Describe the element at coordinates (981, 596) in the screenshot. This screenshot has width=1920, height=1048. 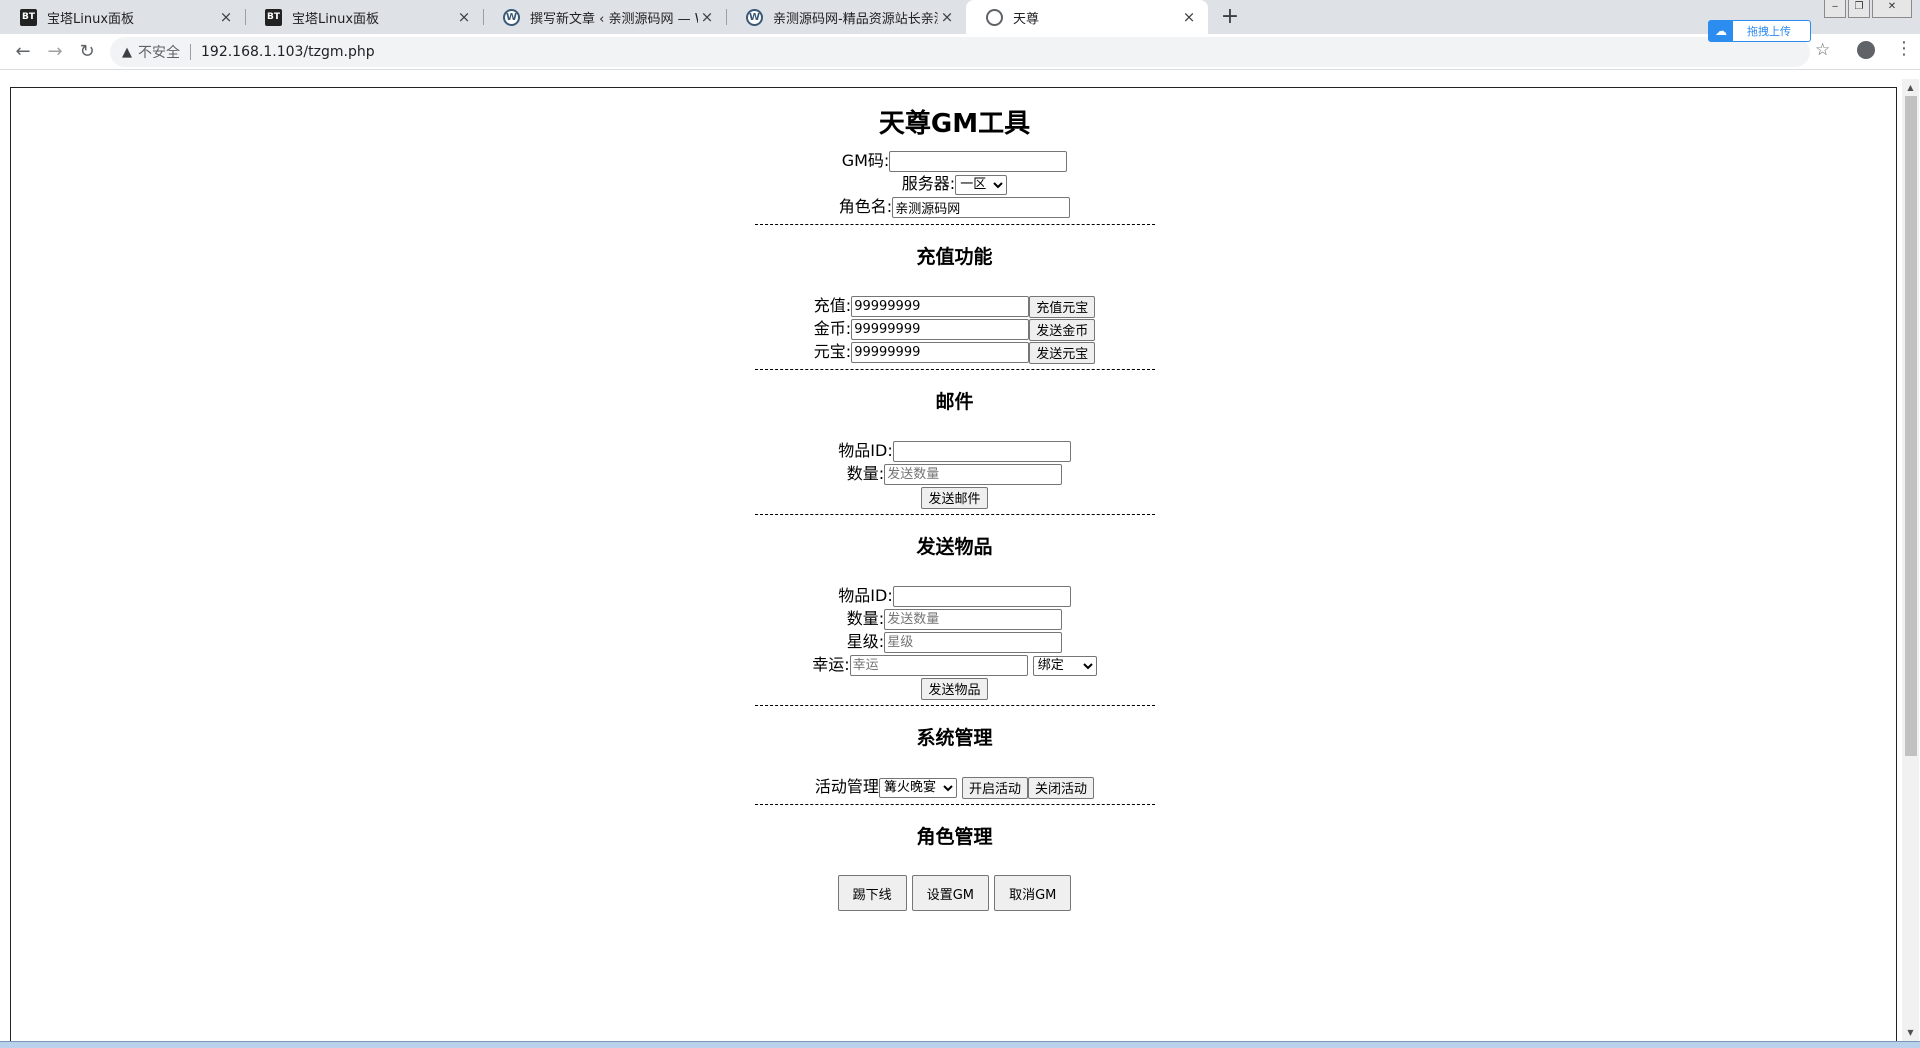
I see `item-id-input` at that location.